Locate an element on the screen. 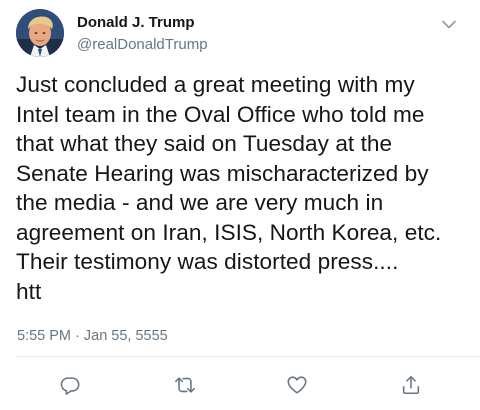 The height and width of the screenshot is (410, 480). profile-photo-icon is located at coordinates (40, 33).